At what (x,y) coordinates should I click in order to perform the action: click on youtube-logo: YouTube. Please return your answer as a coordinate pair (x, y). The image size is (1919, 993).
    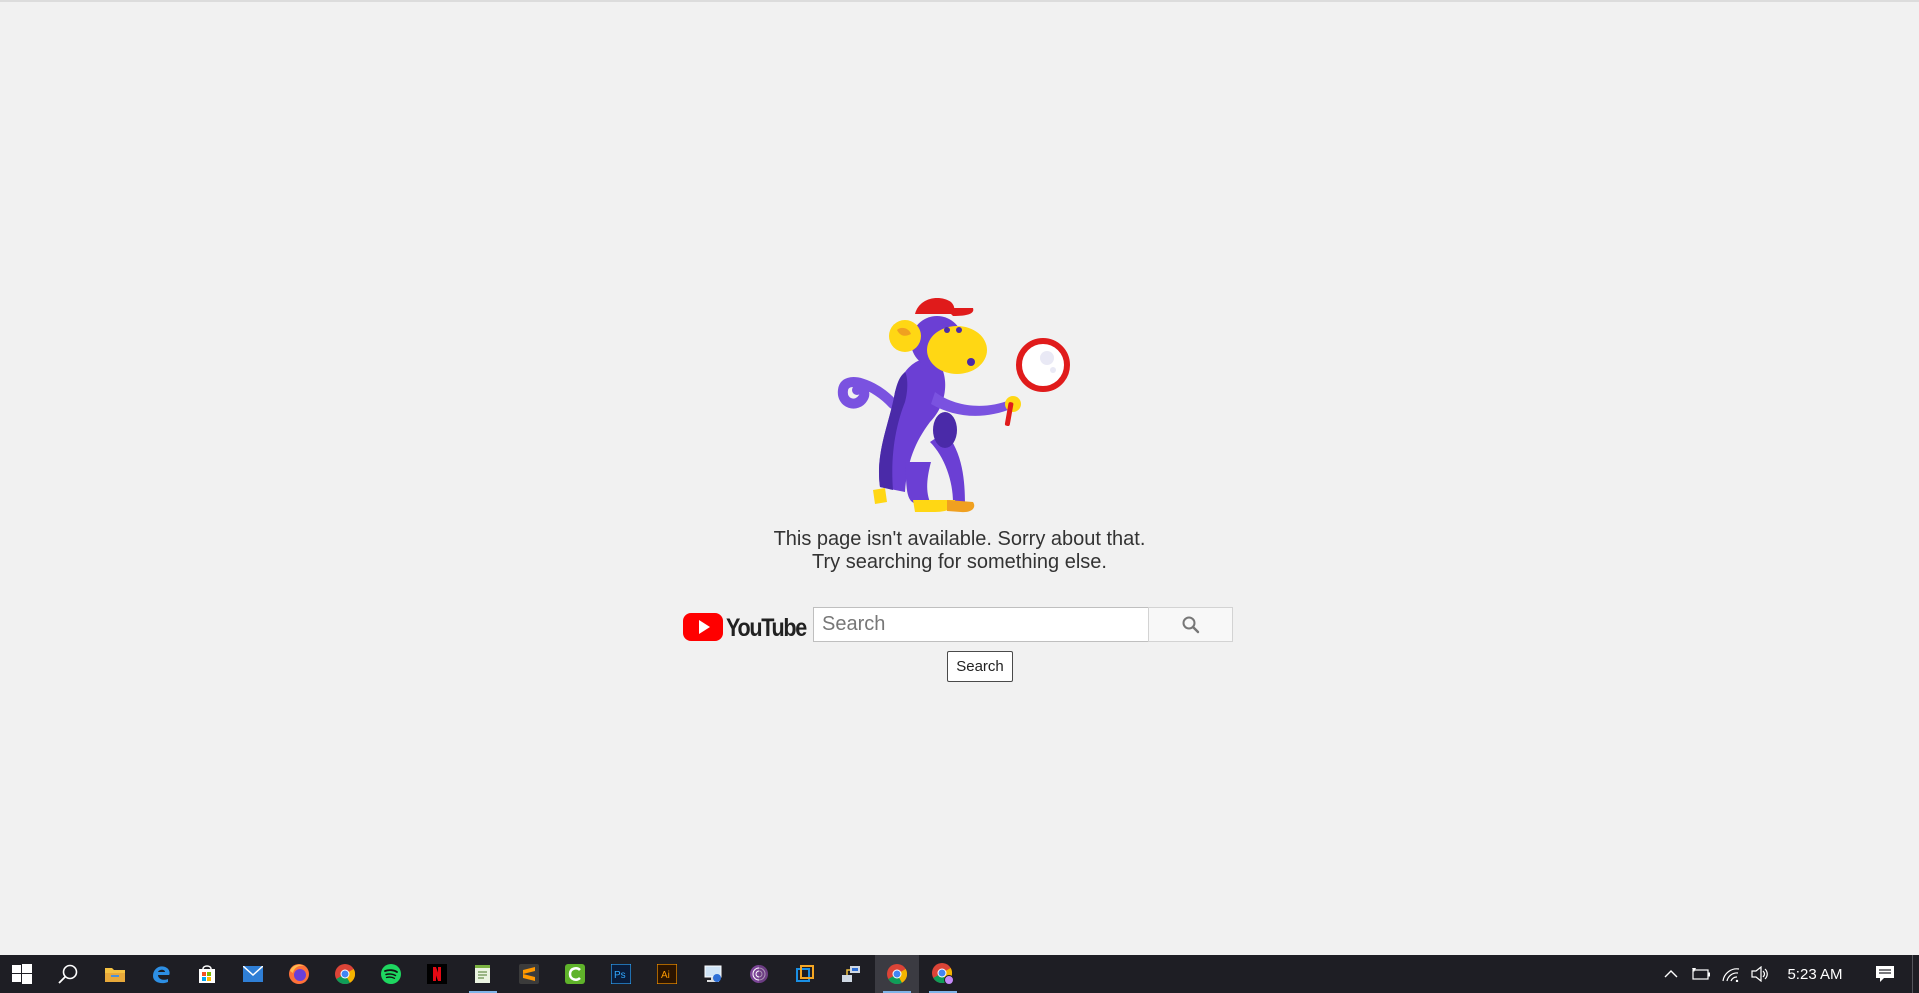
    Looking at the image, I should click on (745, 626).